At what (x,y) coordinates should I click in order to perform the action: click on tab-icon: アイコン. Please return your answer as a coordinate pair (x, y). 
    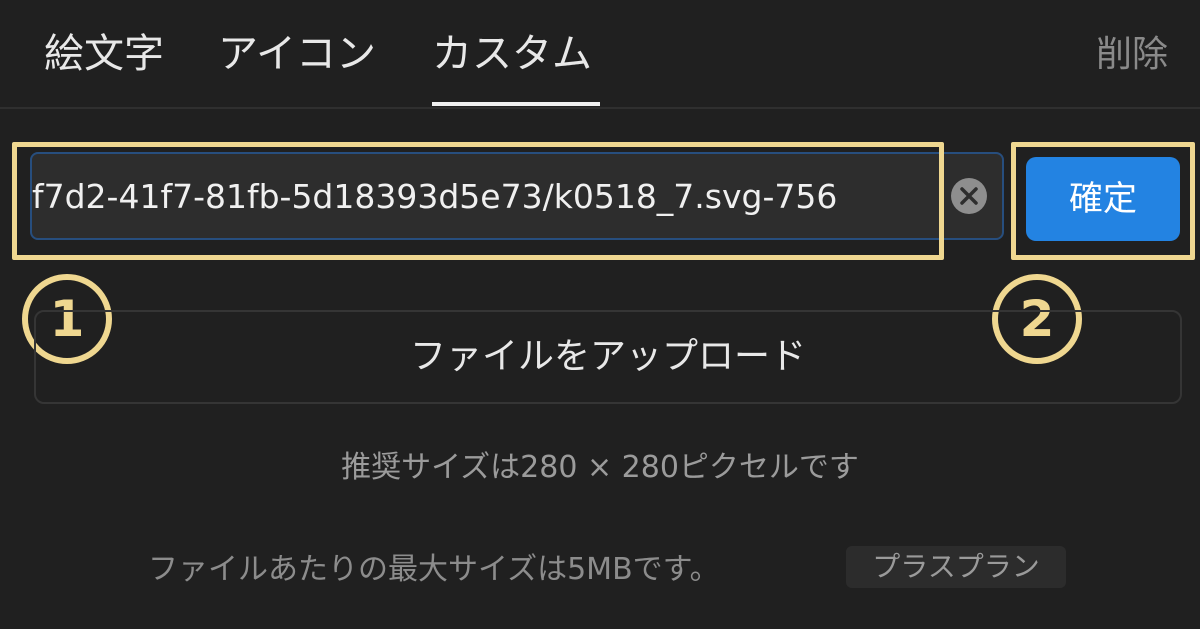
    Looking at the image, I should click on (297, 54).